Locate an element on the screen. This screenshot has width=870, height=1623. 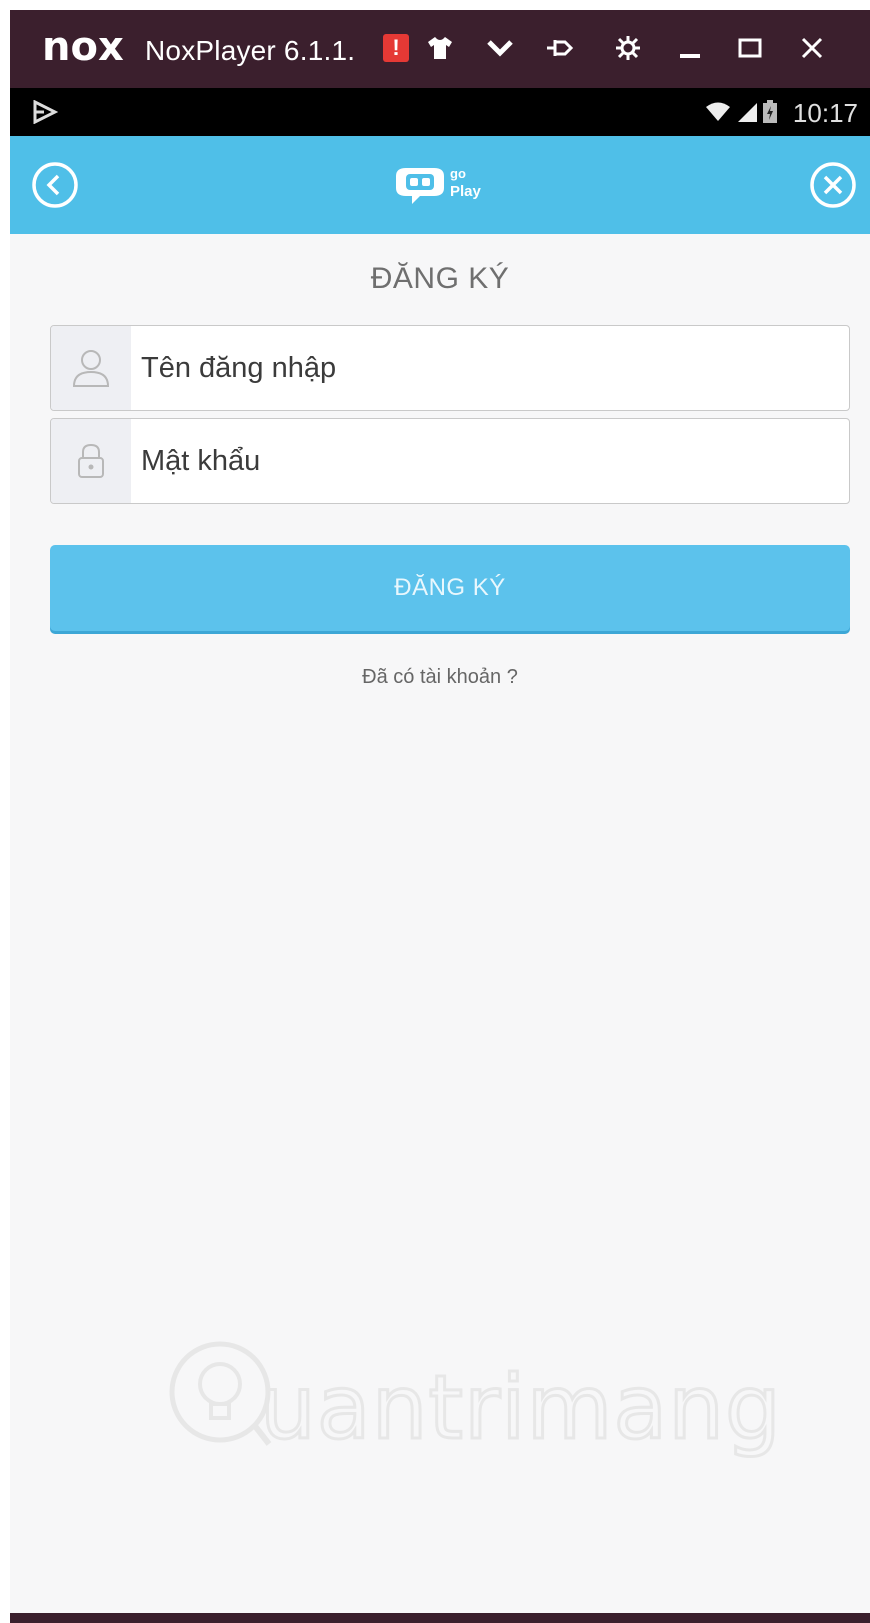
watermark: uantrimang is located at coordinates (473, 1404).